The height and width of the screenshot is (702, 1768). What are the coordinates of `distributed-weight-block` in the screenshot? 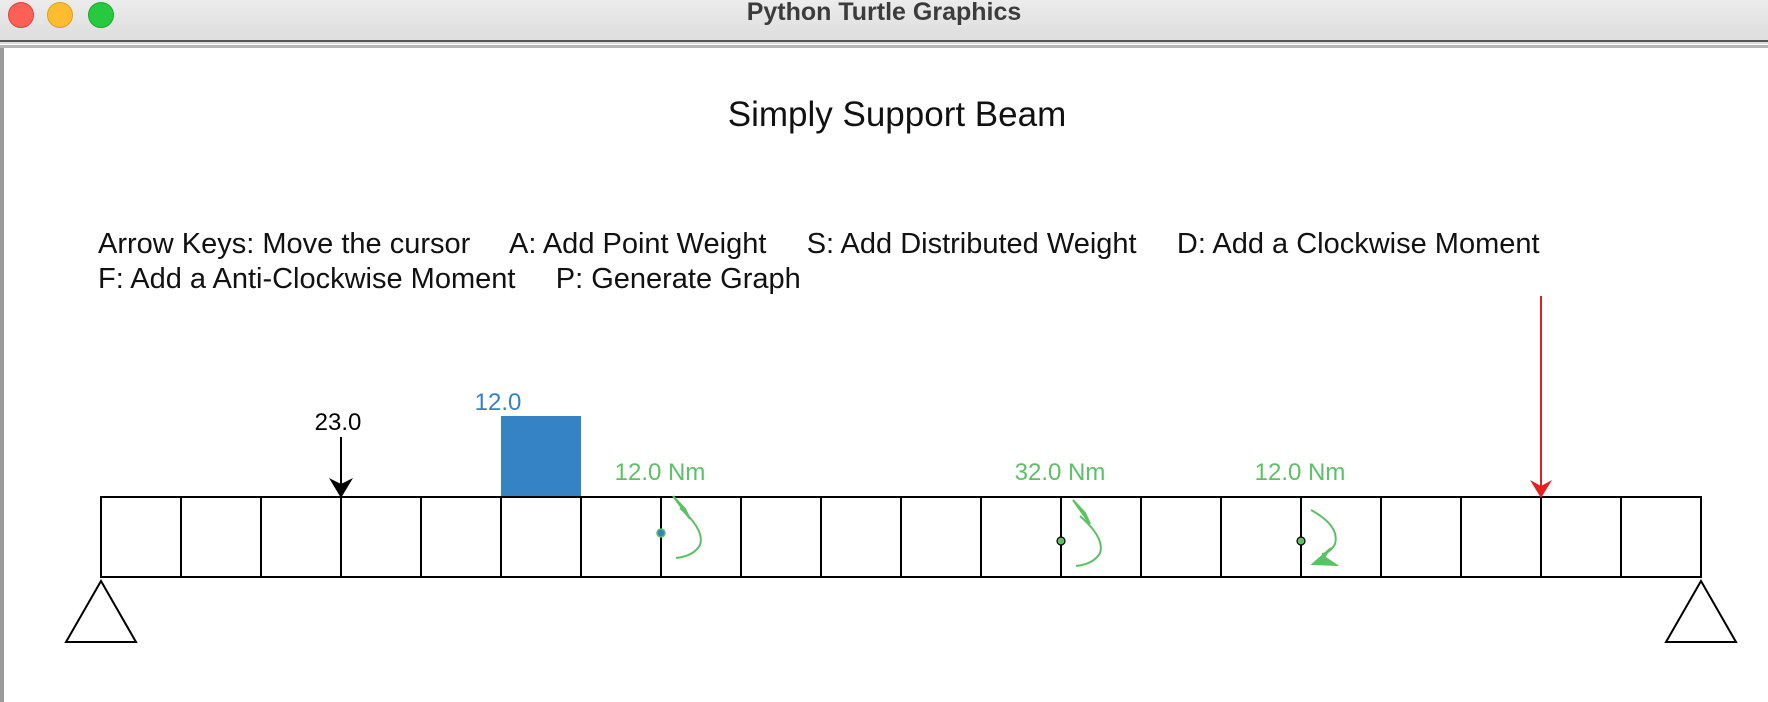 It's located at (541, 456).